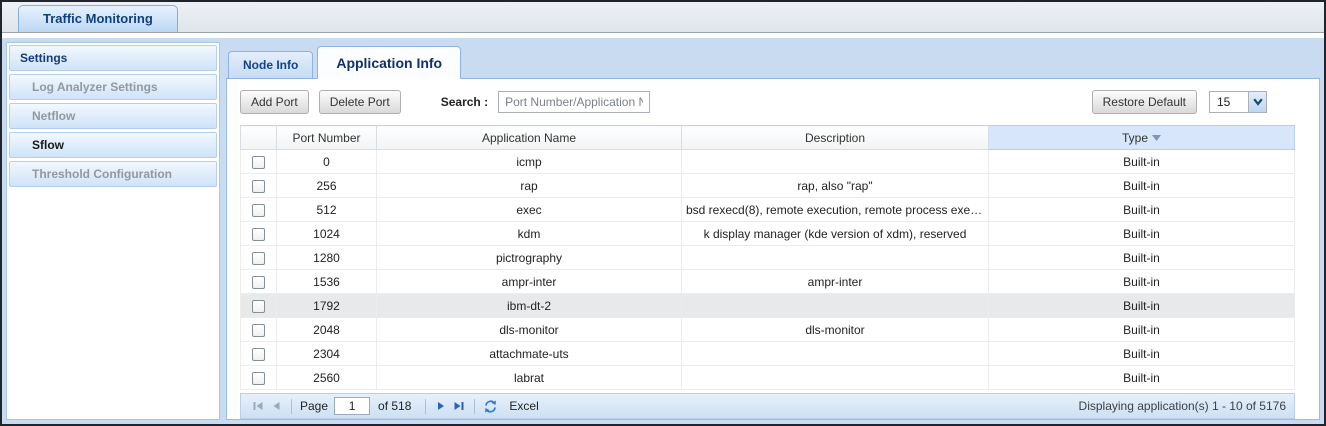  I want to click on tab-application-info: Application Info, so click(389, 62).